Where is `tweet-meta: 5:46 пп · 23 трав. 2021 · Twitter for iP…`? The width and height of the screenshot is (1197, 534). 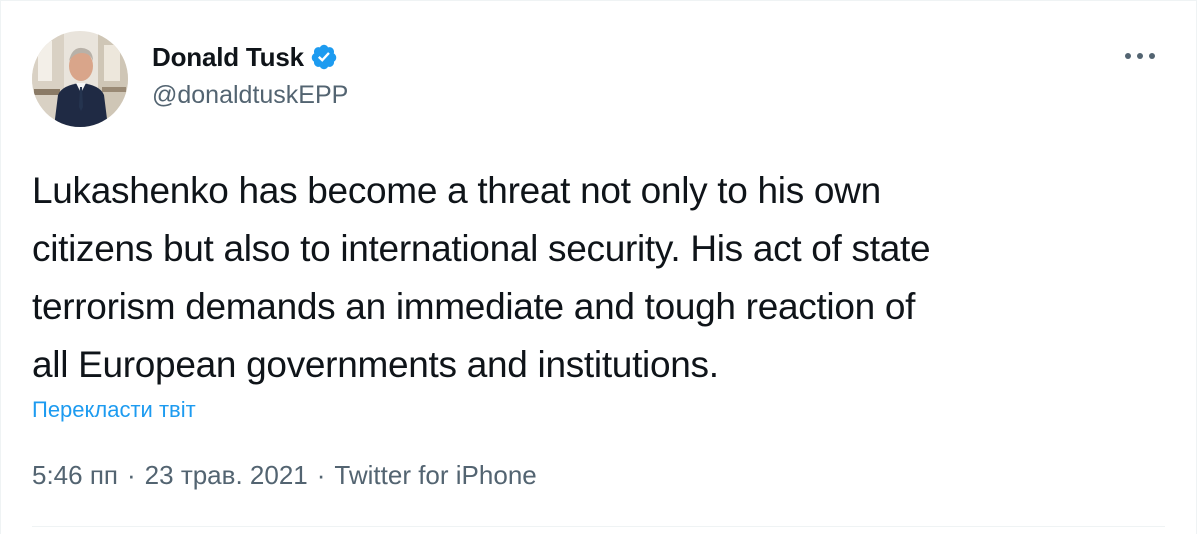
tweet-meta: 5:46 пп · 23 трав. 2021 · Twitter for iP… is located at coordinates (284, 475).